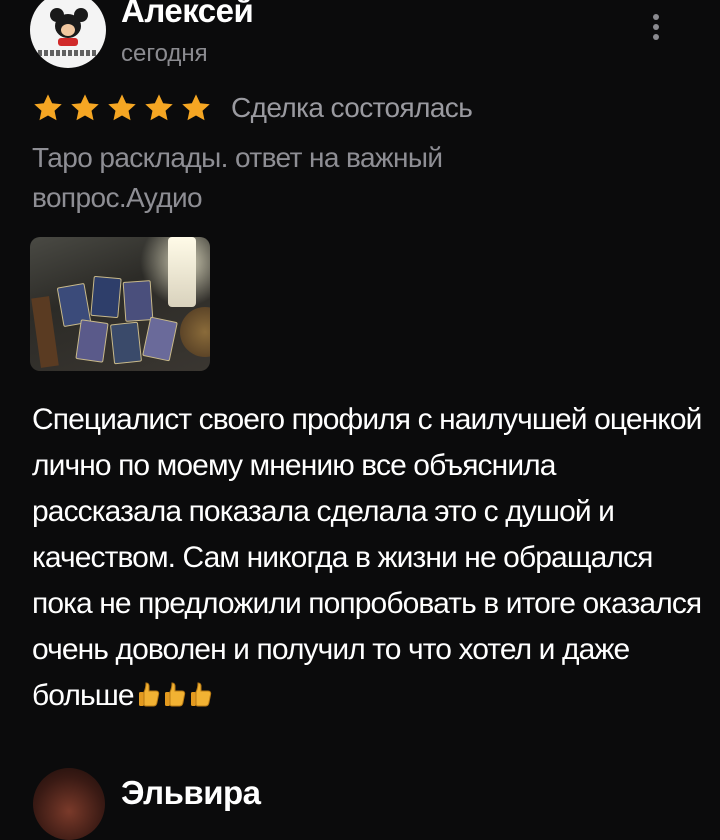 The width and height of the screenshot is (720, 840). I want to click on kebab-menu-icon, so click(656, 30).